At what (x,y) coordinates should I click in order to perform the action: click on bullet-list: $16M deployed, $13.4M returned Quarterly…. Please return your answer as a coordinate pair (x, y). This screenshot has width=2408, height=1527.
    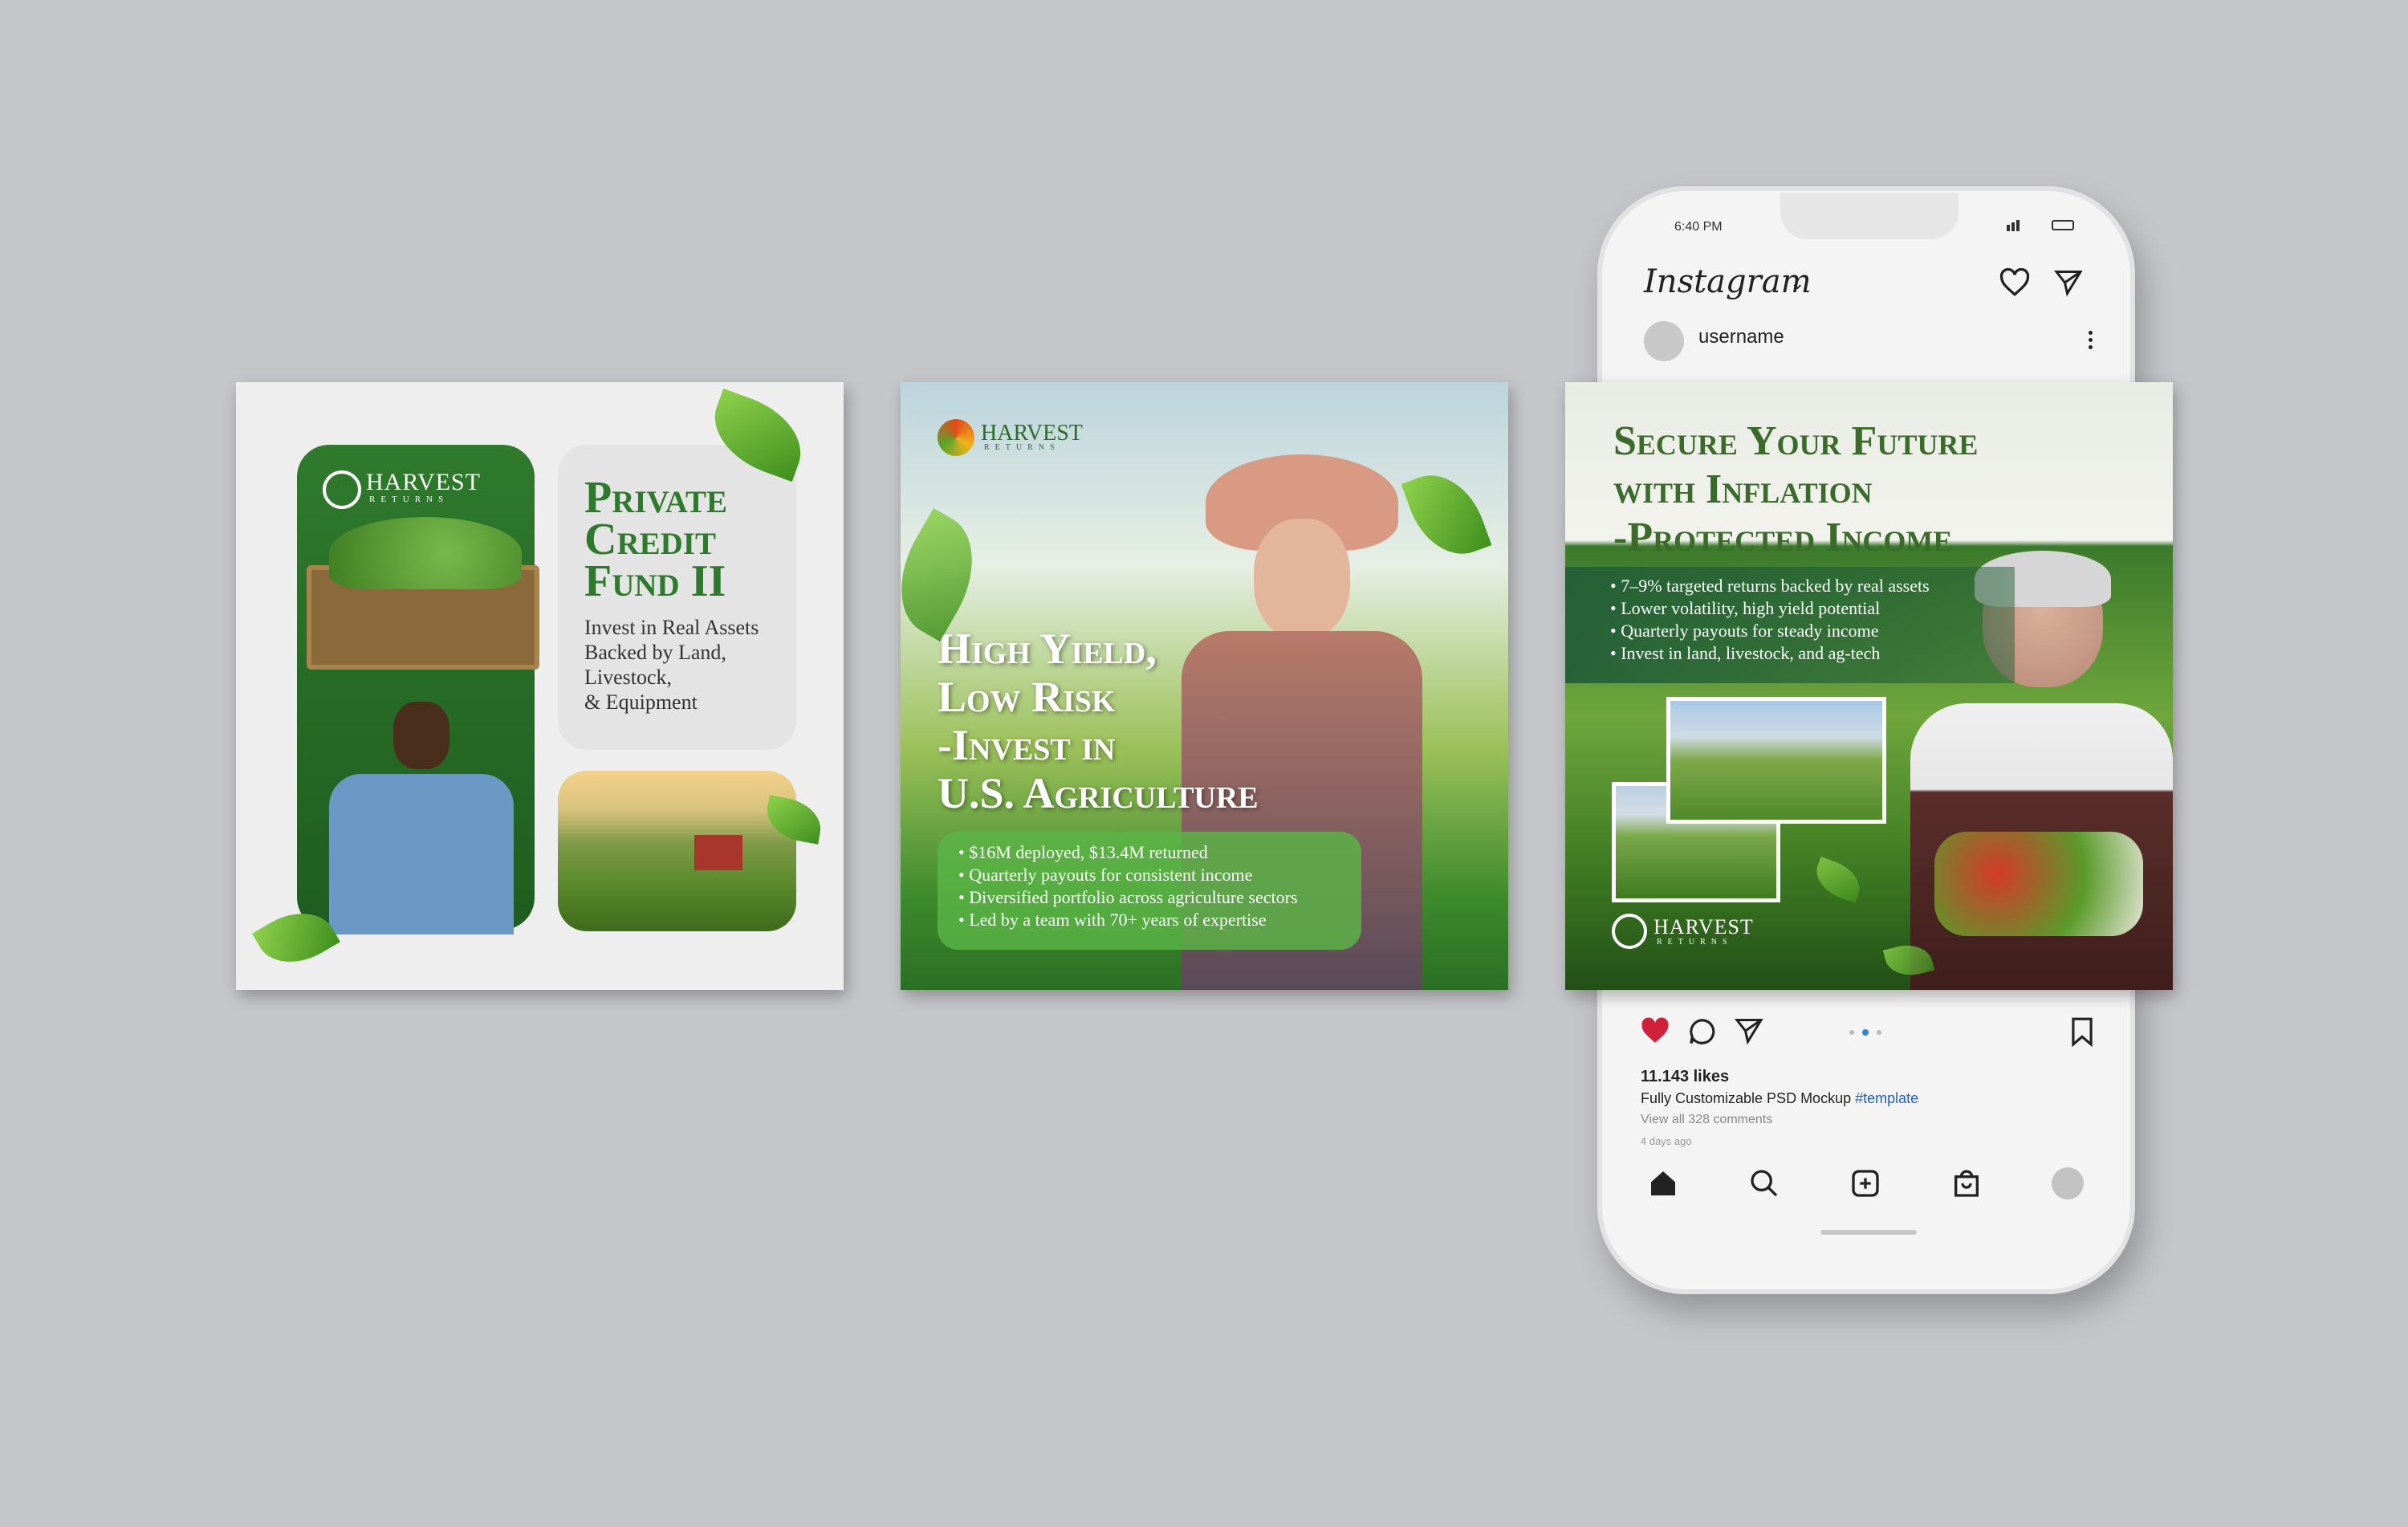
    Looking at the image, I should click on (1128, 886).